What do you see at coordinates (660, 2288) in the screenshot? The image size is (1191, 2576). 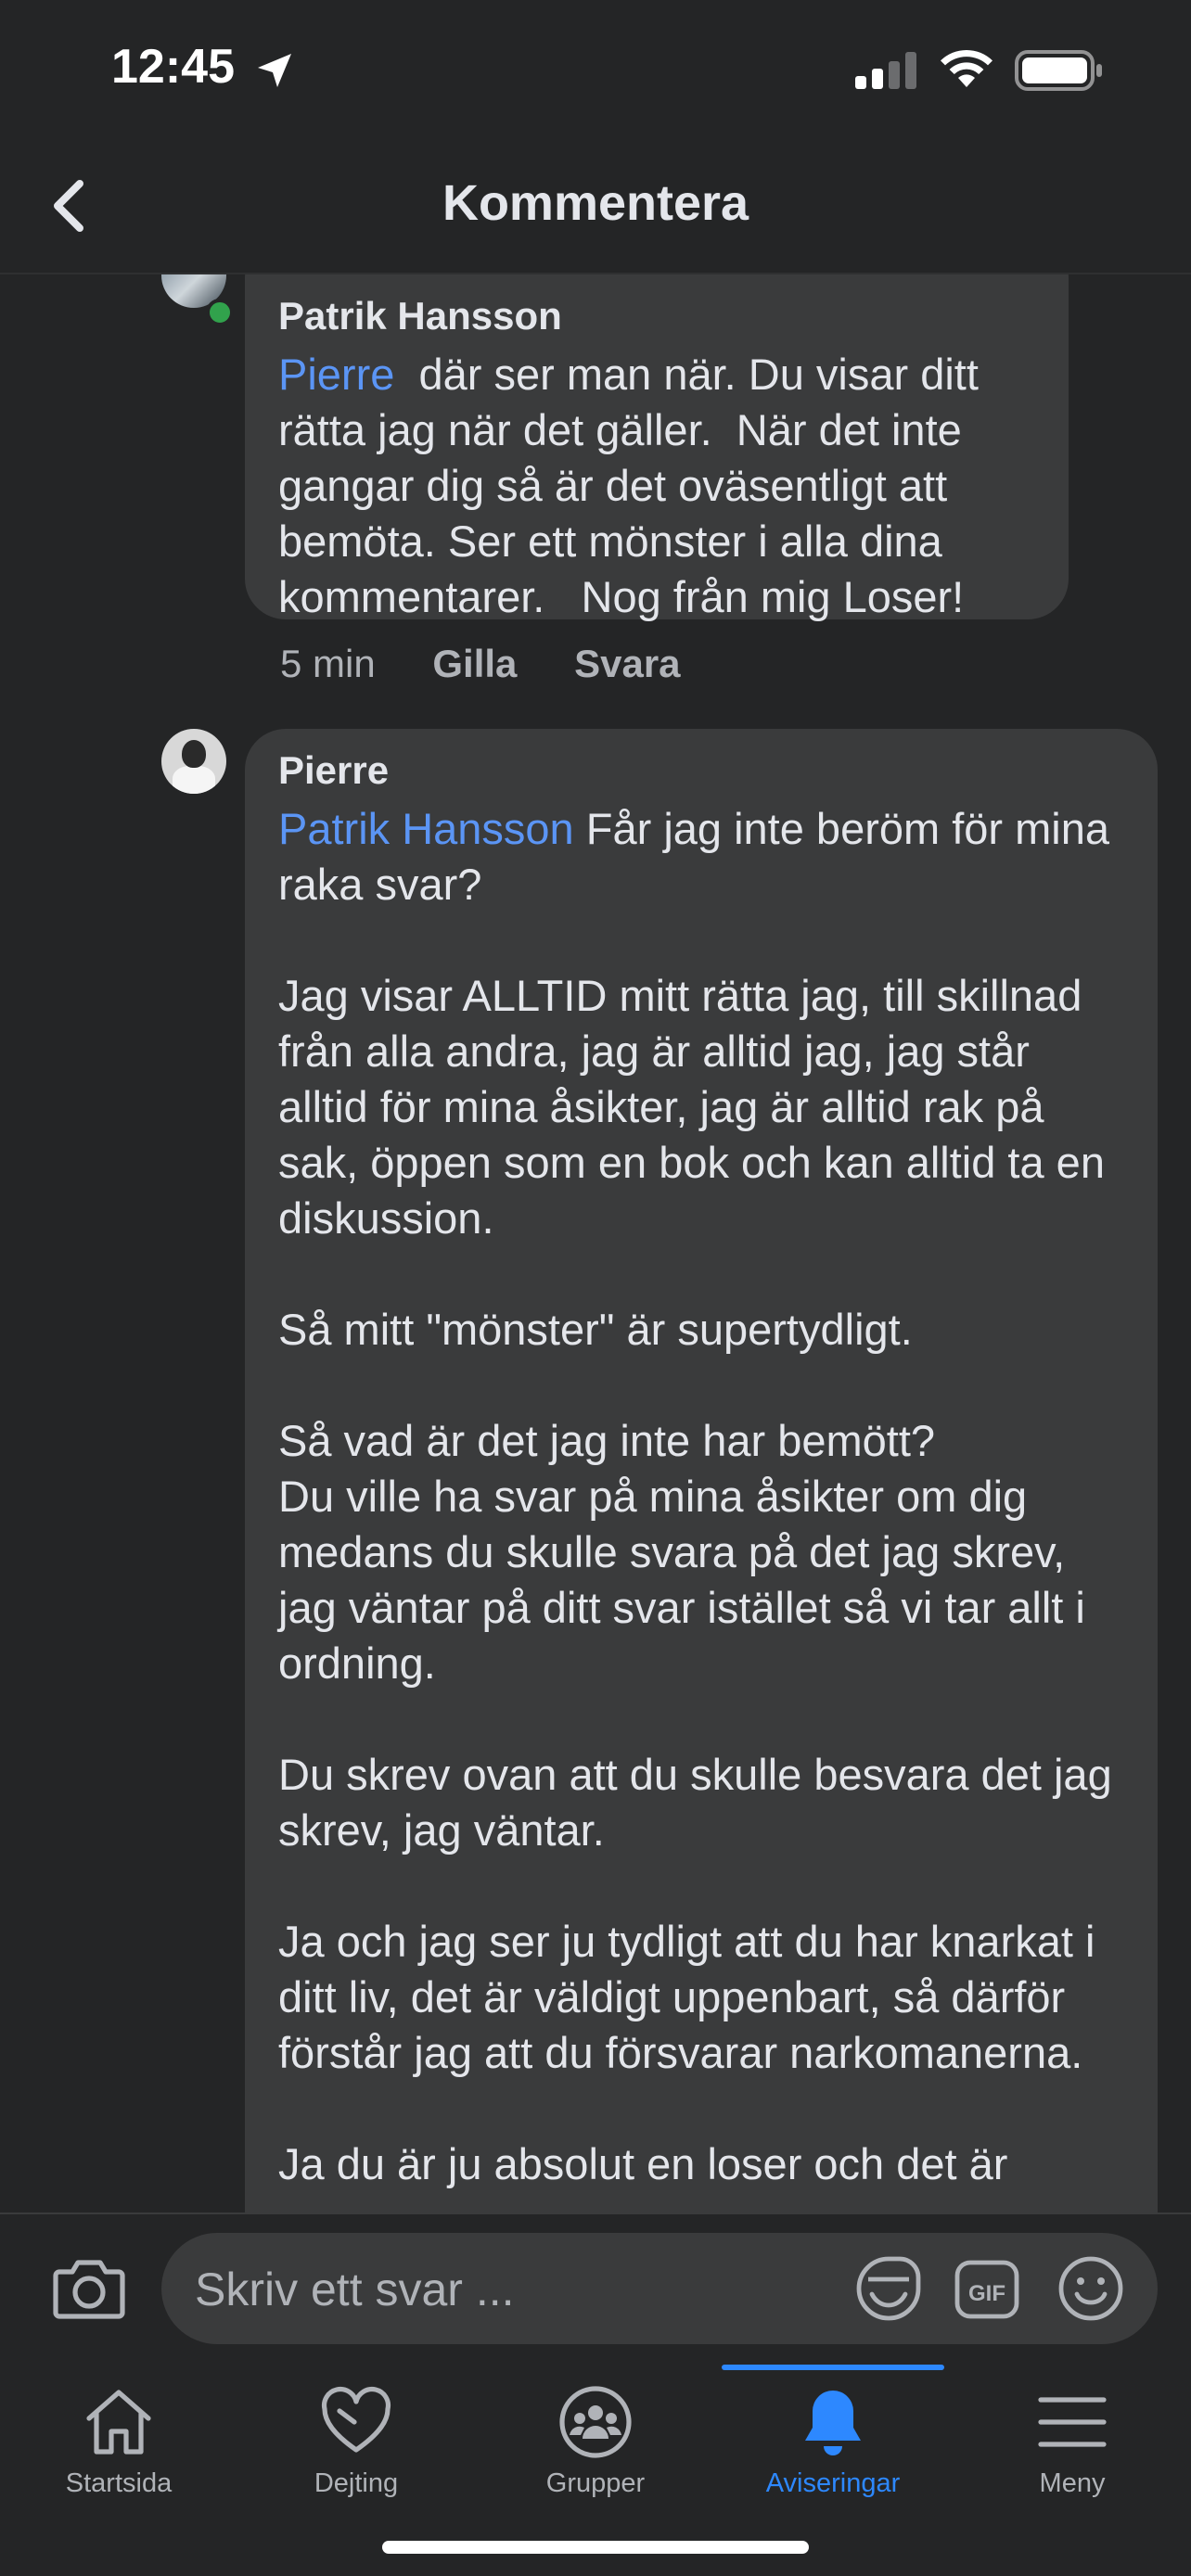 I see `reply-input: Skriv ett svar ... GIF` at bounding box center [660, 2288].